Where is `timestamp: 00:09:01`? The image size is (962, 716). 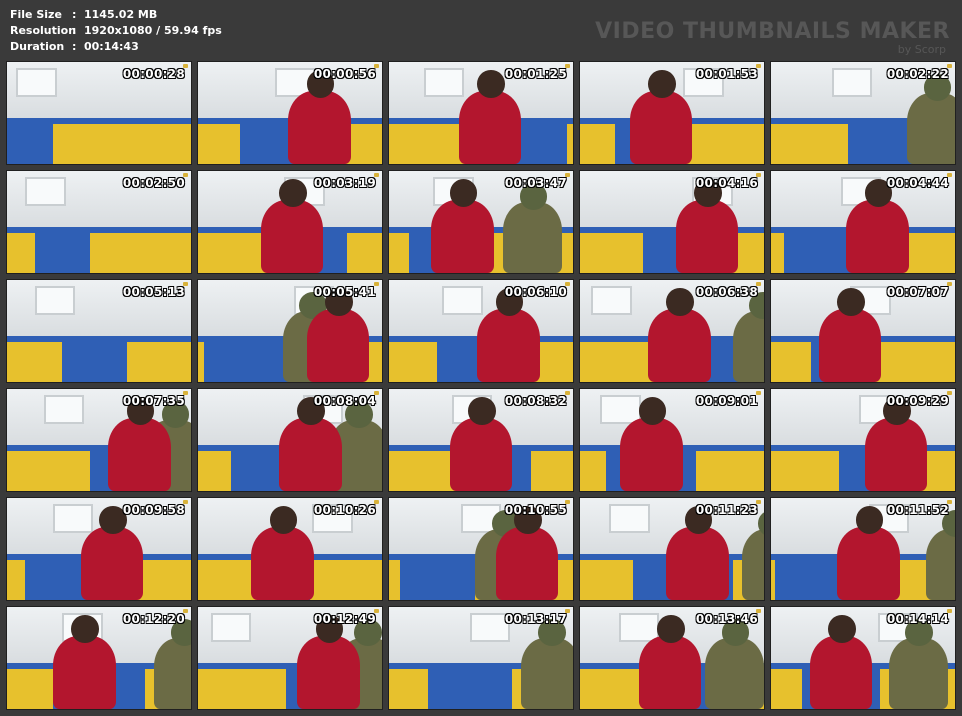 timestamp: 00:09:01 is located at coordinates (726, 401).